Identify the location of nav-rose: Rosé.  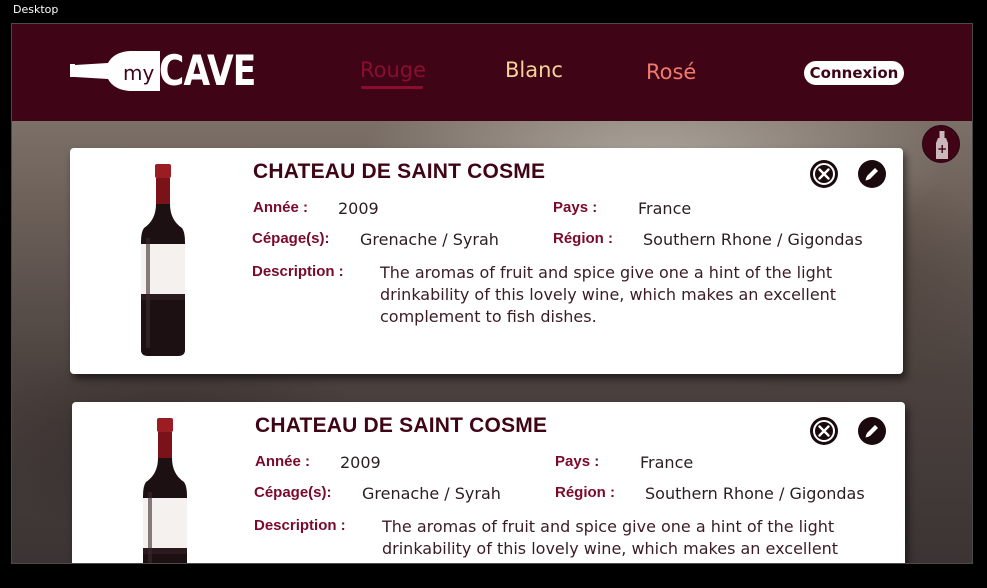
(671, 72).